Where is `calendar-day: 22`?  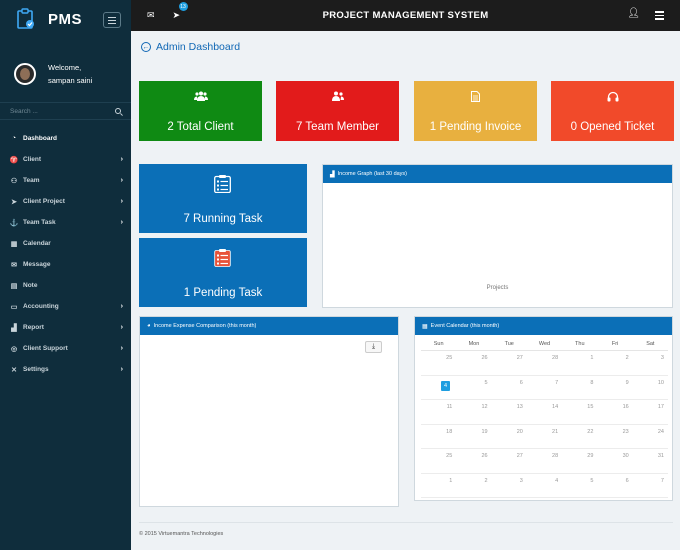 calendar-day: 22 is located at coordinates (579, 437).